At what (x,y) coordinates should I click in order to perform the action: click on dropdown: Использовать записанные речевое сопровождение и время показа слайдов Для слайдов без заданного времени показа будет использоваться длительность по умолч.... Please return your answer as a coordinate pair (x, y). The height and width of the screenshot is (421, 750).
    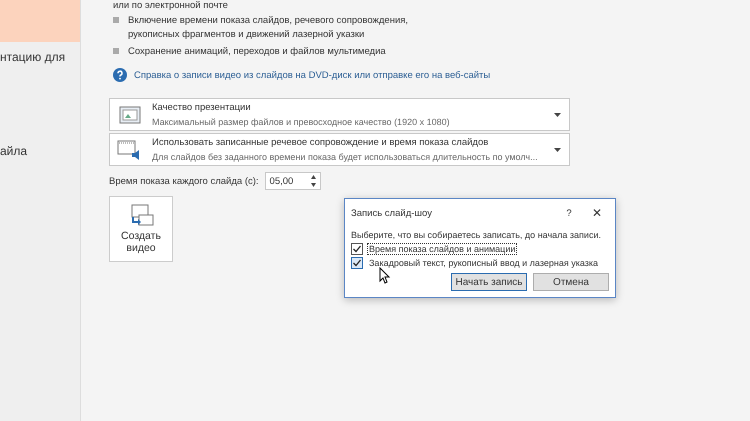
    Looking at the image, I should click on (339, 149).